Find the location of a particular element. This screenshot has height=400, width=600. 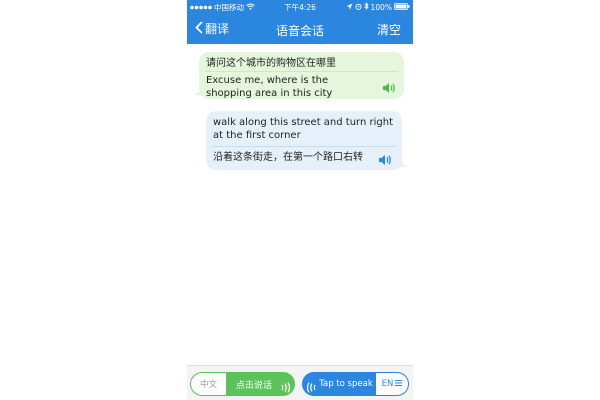

status-left: 中国移动 is located at coordinates (222, 7).